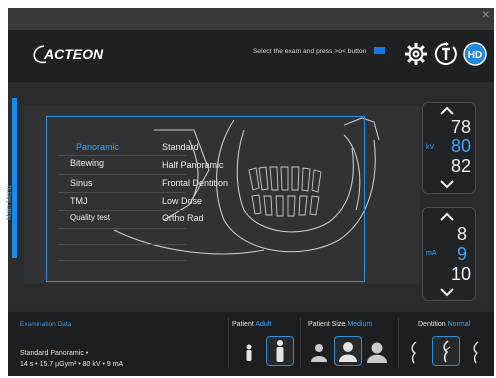 The height and width of the screenshot is (378, 496). I want to click on ma-value-low: 8, so click(461, 234).